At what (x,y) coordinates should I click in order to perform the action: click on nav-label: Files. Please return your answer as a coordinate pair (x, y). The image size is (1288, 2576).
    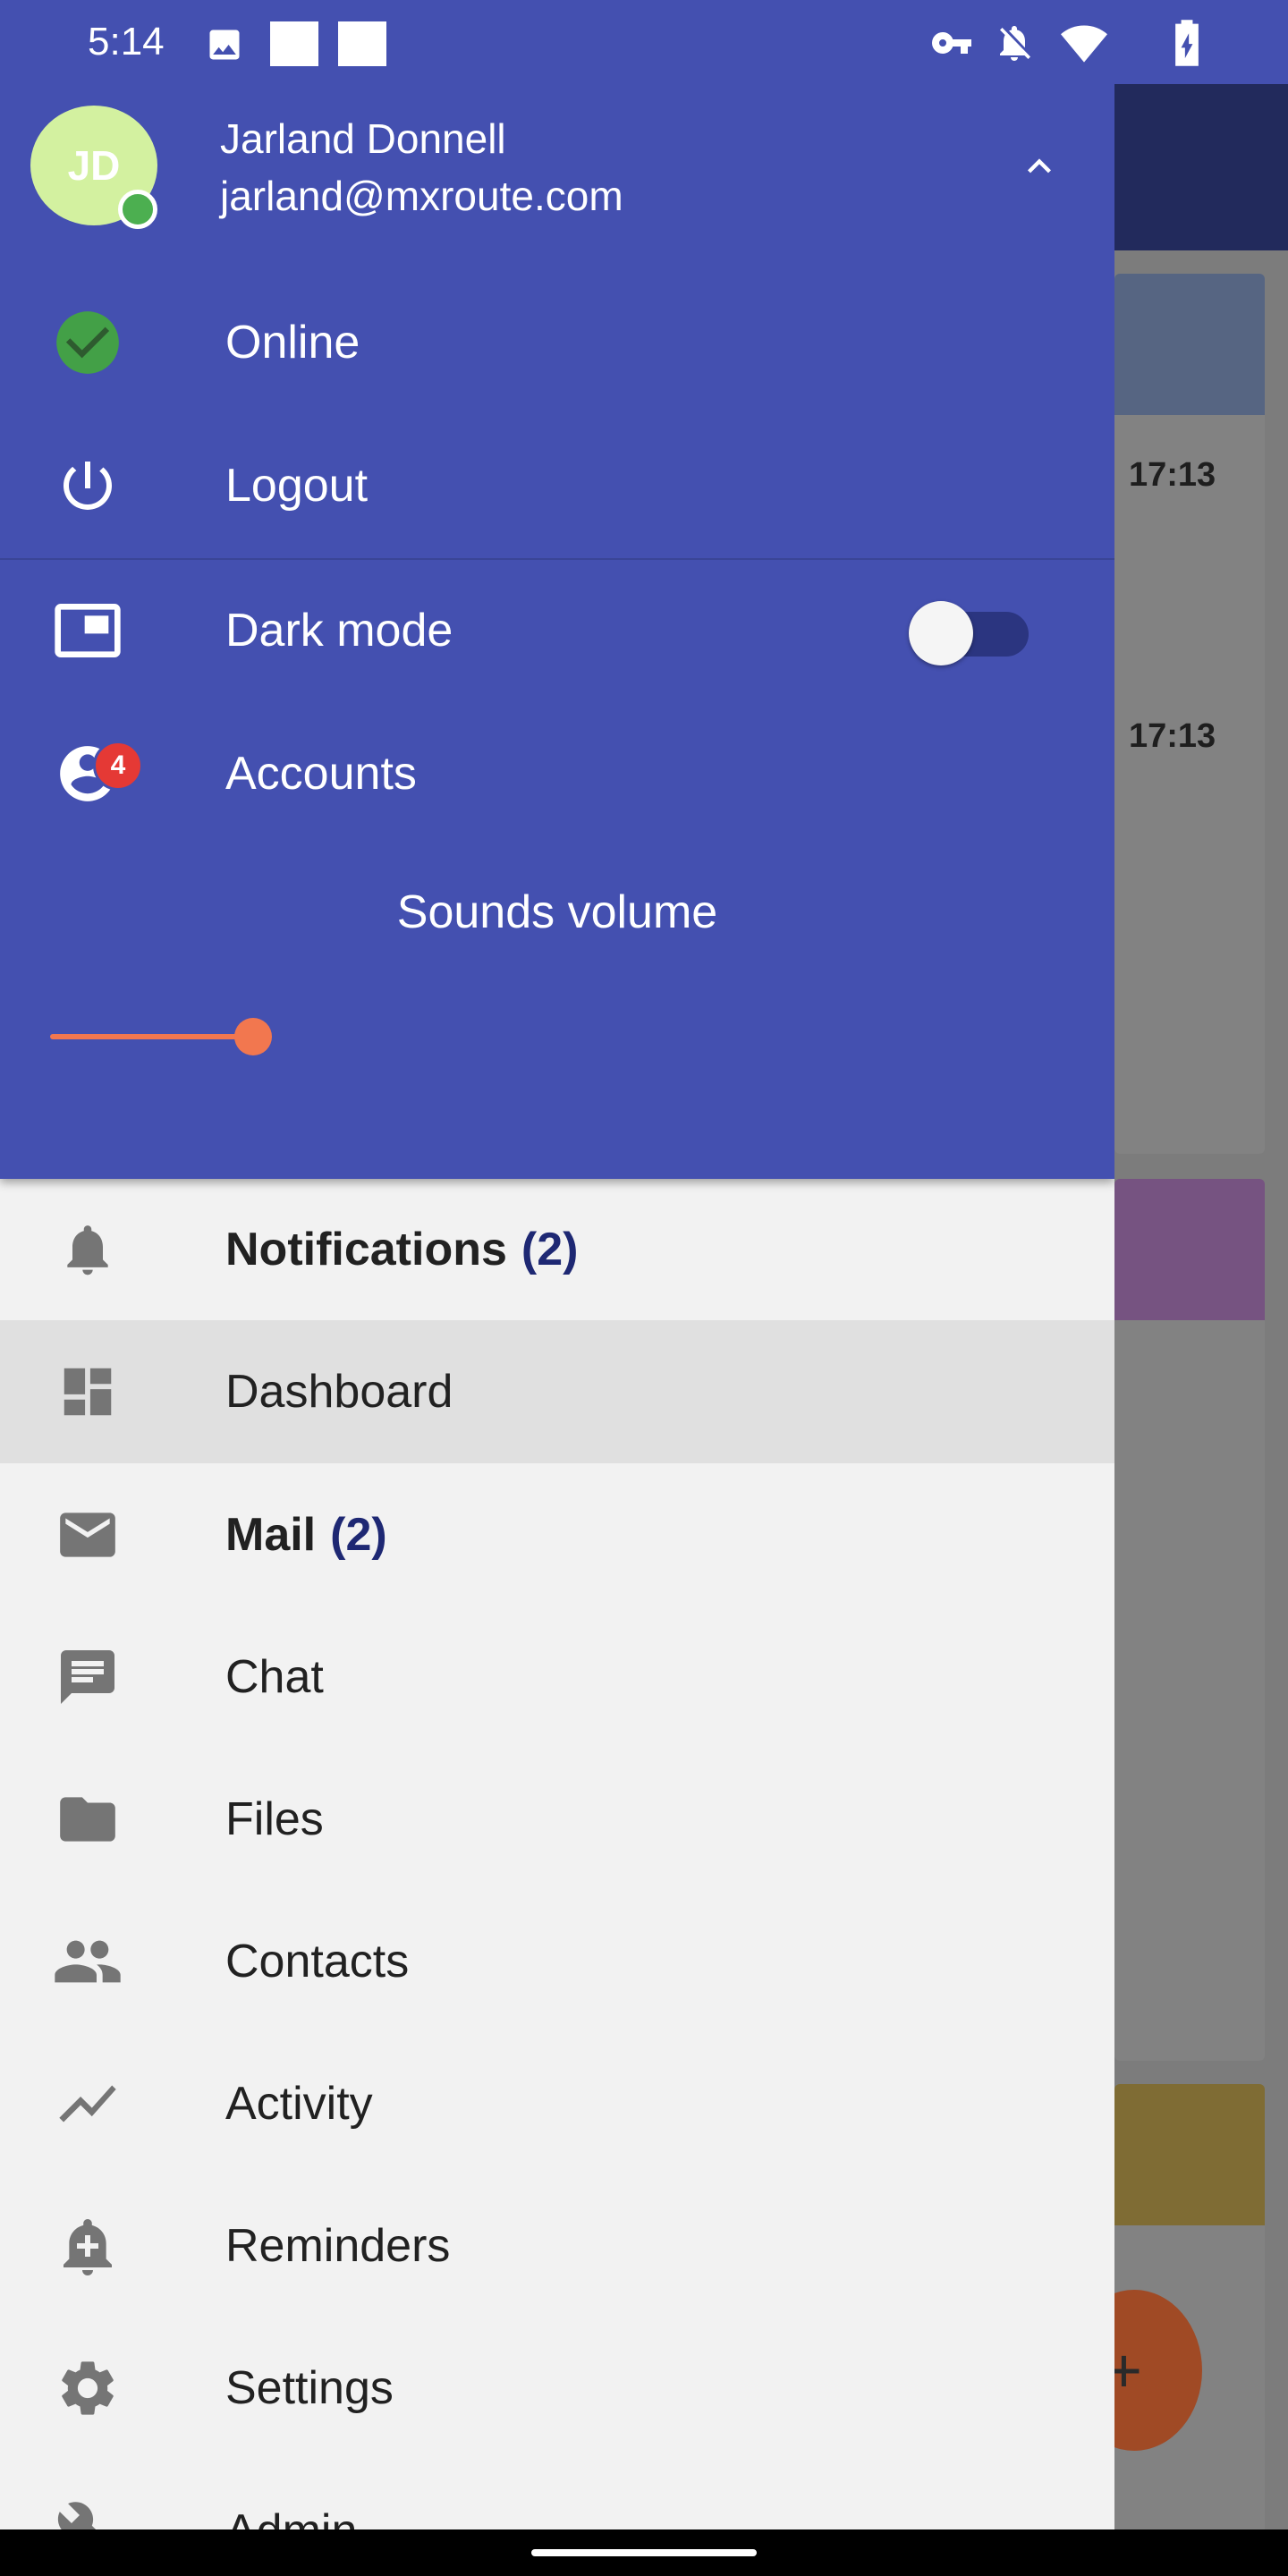
    Looking at the image, I should click on (274, 1819).